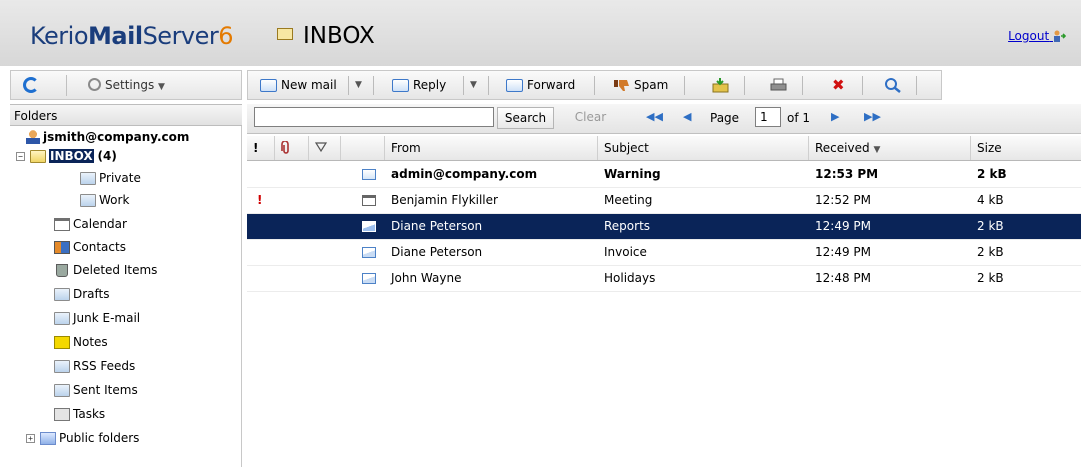 The image size is (1081, 467). What do you see at coordinates (664, 119) in the screenshot?
I see `search-bar: Search Clear ◀◀ ◀ Page of 1 ▶ ▶▶` at bounding box center [664, 119].